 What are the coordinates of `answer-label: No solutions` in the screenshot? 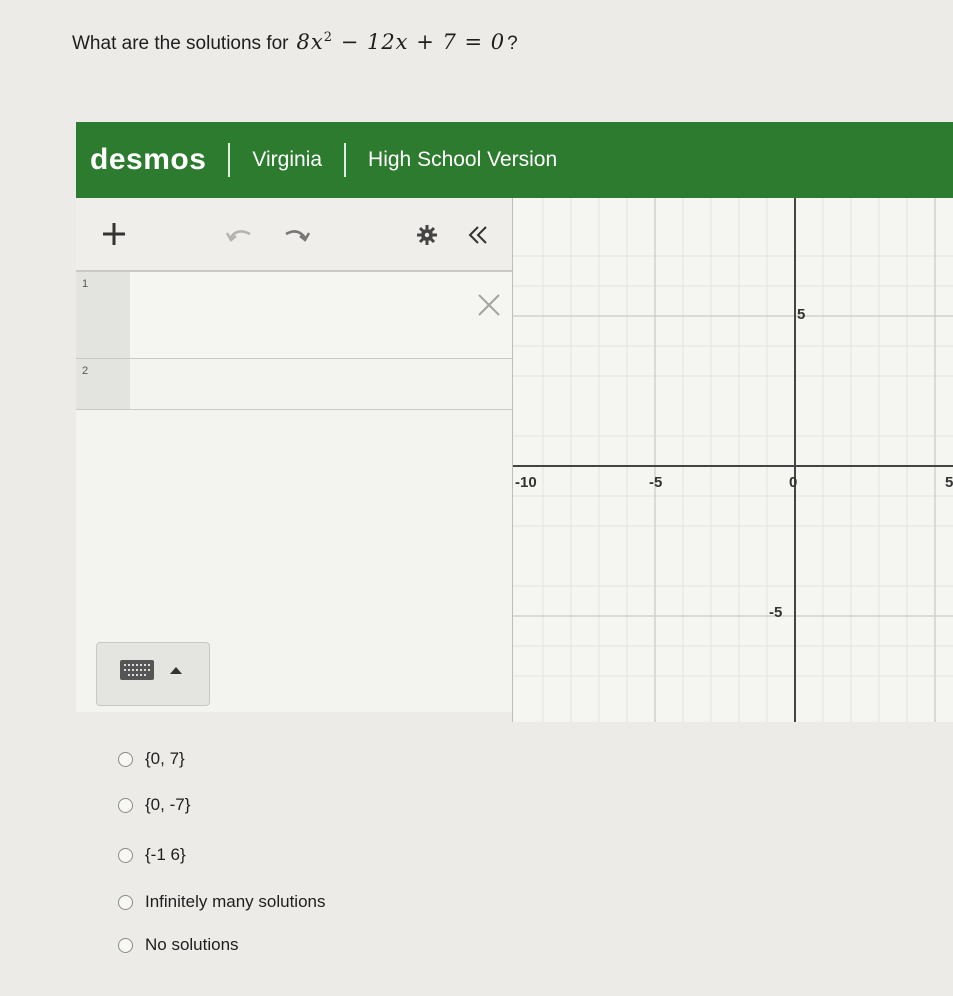 It's located at (192, 944).